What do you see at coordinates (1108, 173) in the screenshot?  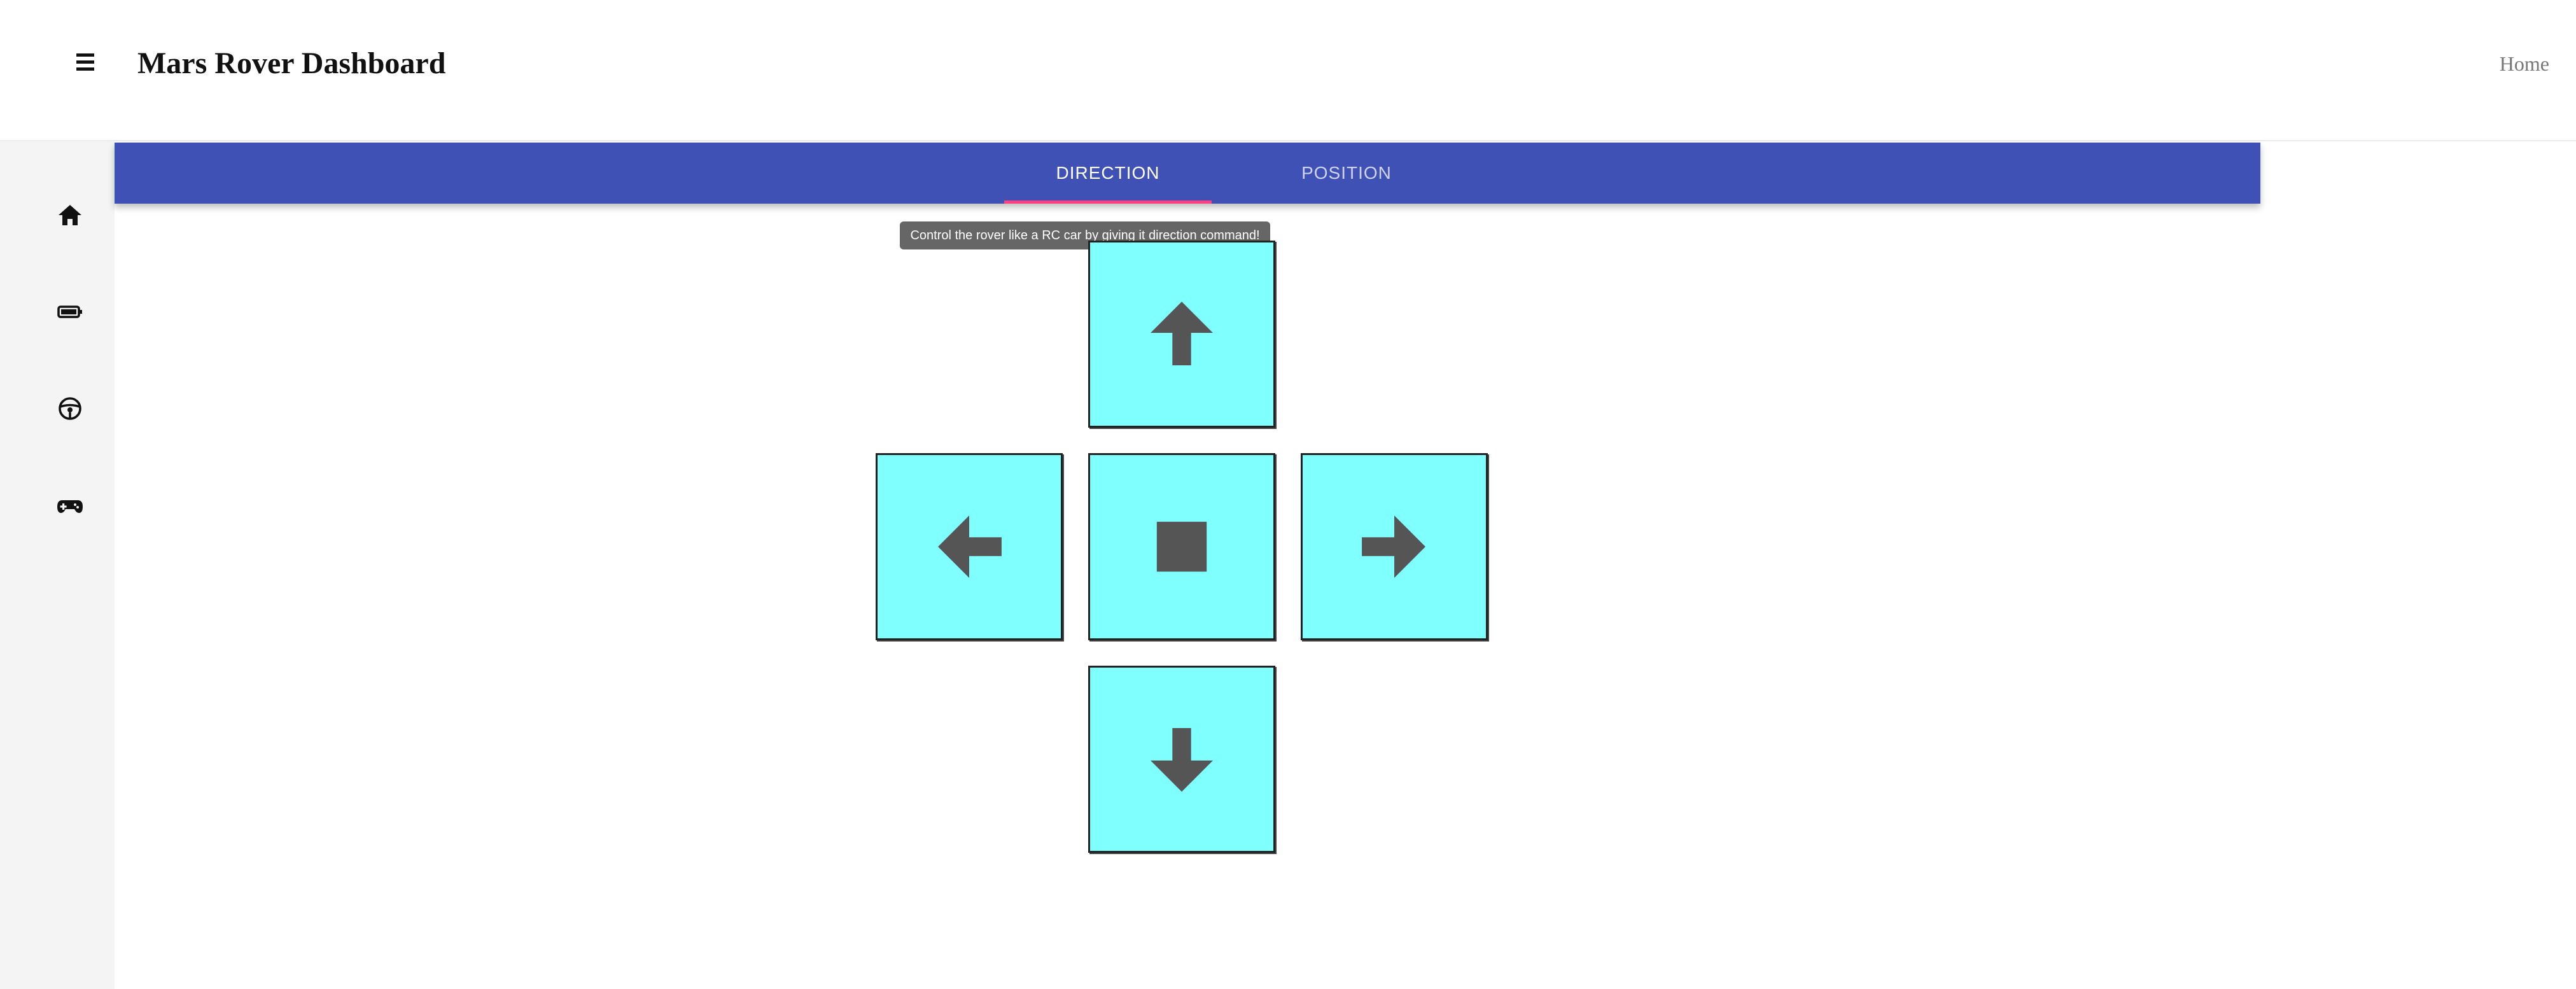 I see `tab-direction: DIRECTION` at bounding box center [1108, 173].